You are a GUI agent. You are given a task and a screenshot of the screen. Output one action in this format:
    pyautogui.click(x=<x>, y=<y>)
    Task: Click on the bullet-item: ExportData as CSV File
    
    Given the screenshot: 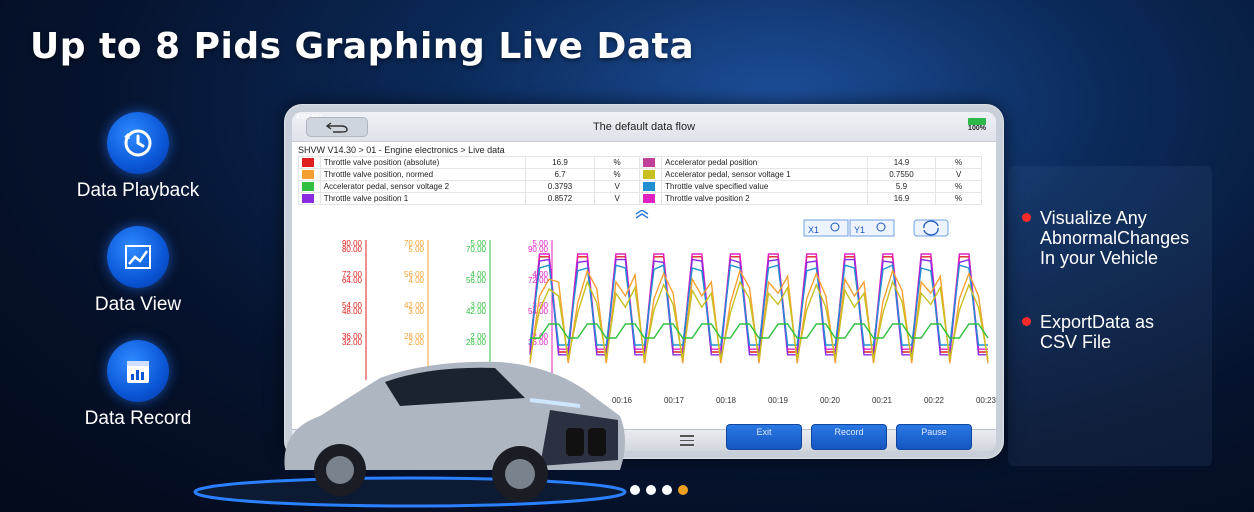 What is the action you would take?
    pyautogui.click(x=1097, y=332)
    